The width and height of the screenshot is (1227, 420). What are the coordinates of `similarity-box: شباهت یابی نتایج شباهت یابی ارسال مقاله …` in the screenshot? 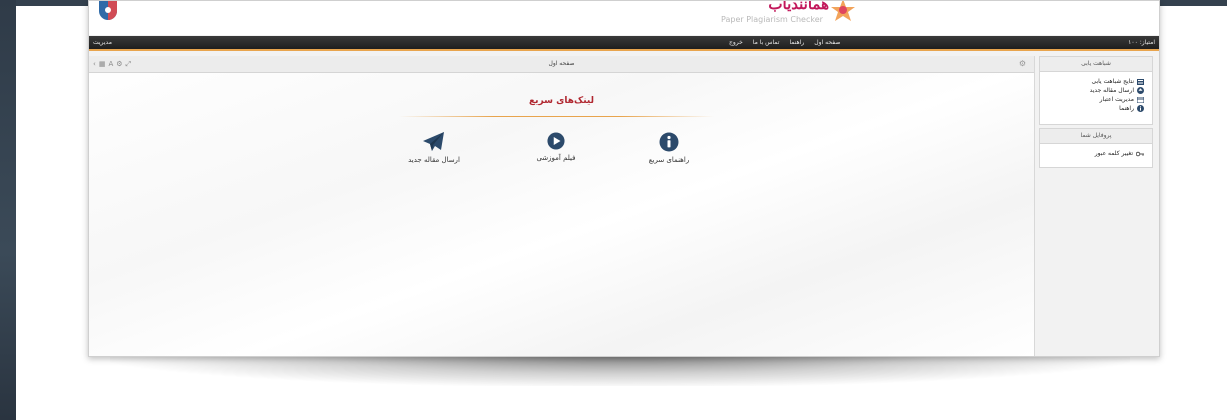 It's located at (1096, 90).